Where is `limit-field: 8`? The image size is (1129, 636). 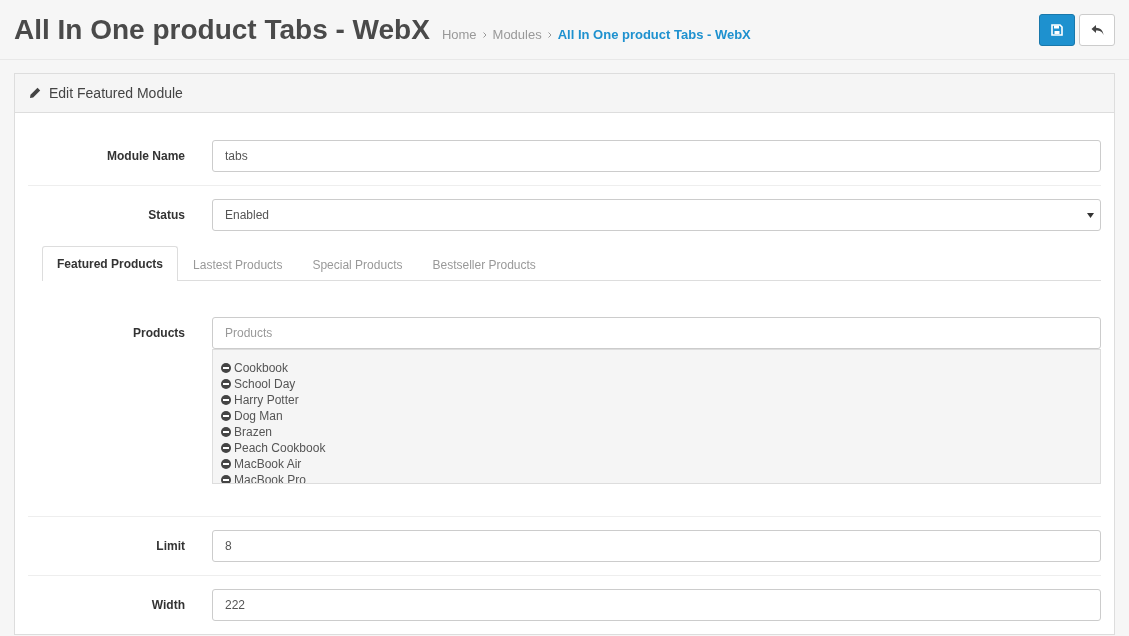 limit-field: 8 is located at coordinates (656, 546).